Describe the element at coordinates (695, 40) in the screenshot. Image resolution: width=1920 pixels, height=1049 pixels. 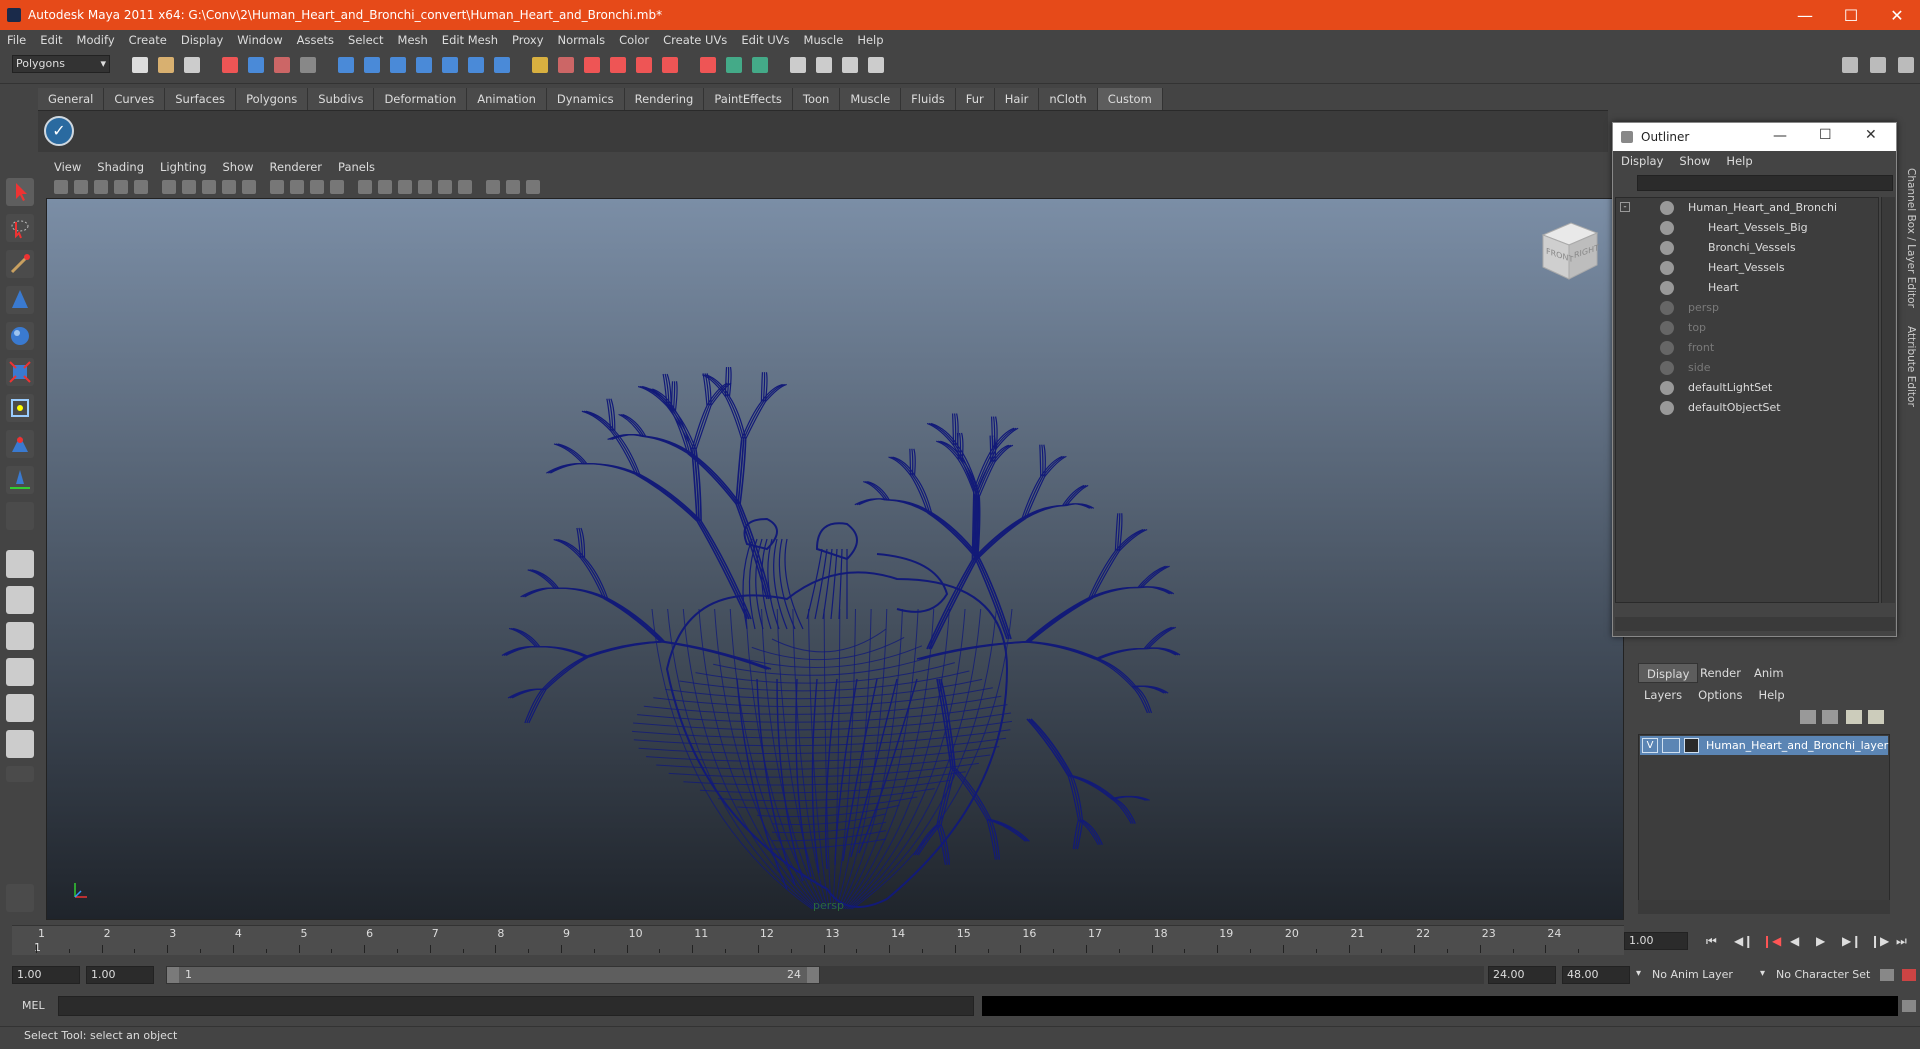
I see `menu-create-uvs: Create UVs` at that location.